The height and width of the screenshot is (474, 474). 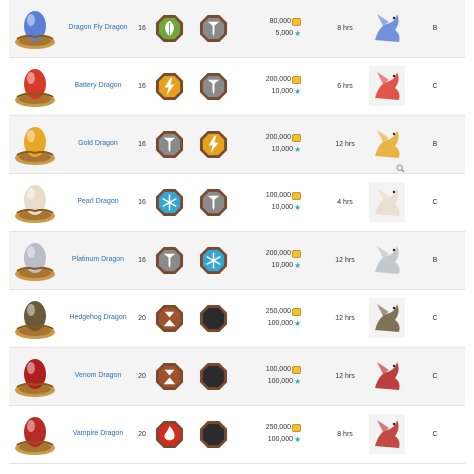 I want to click on gold-value: 80,000, so click(x=280, y=21).